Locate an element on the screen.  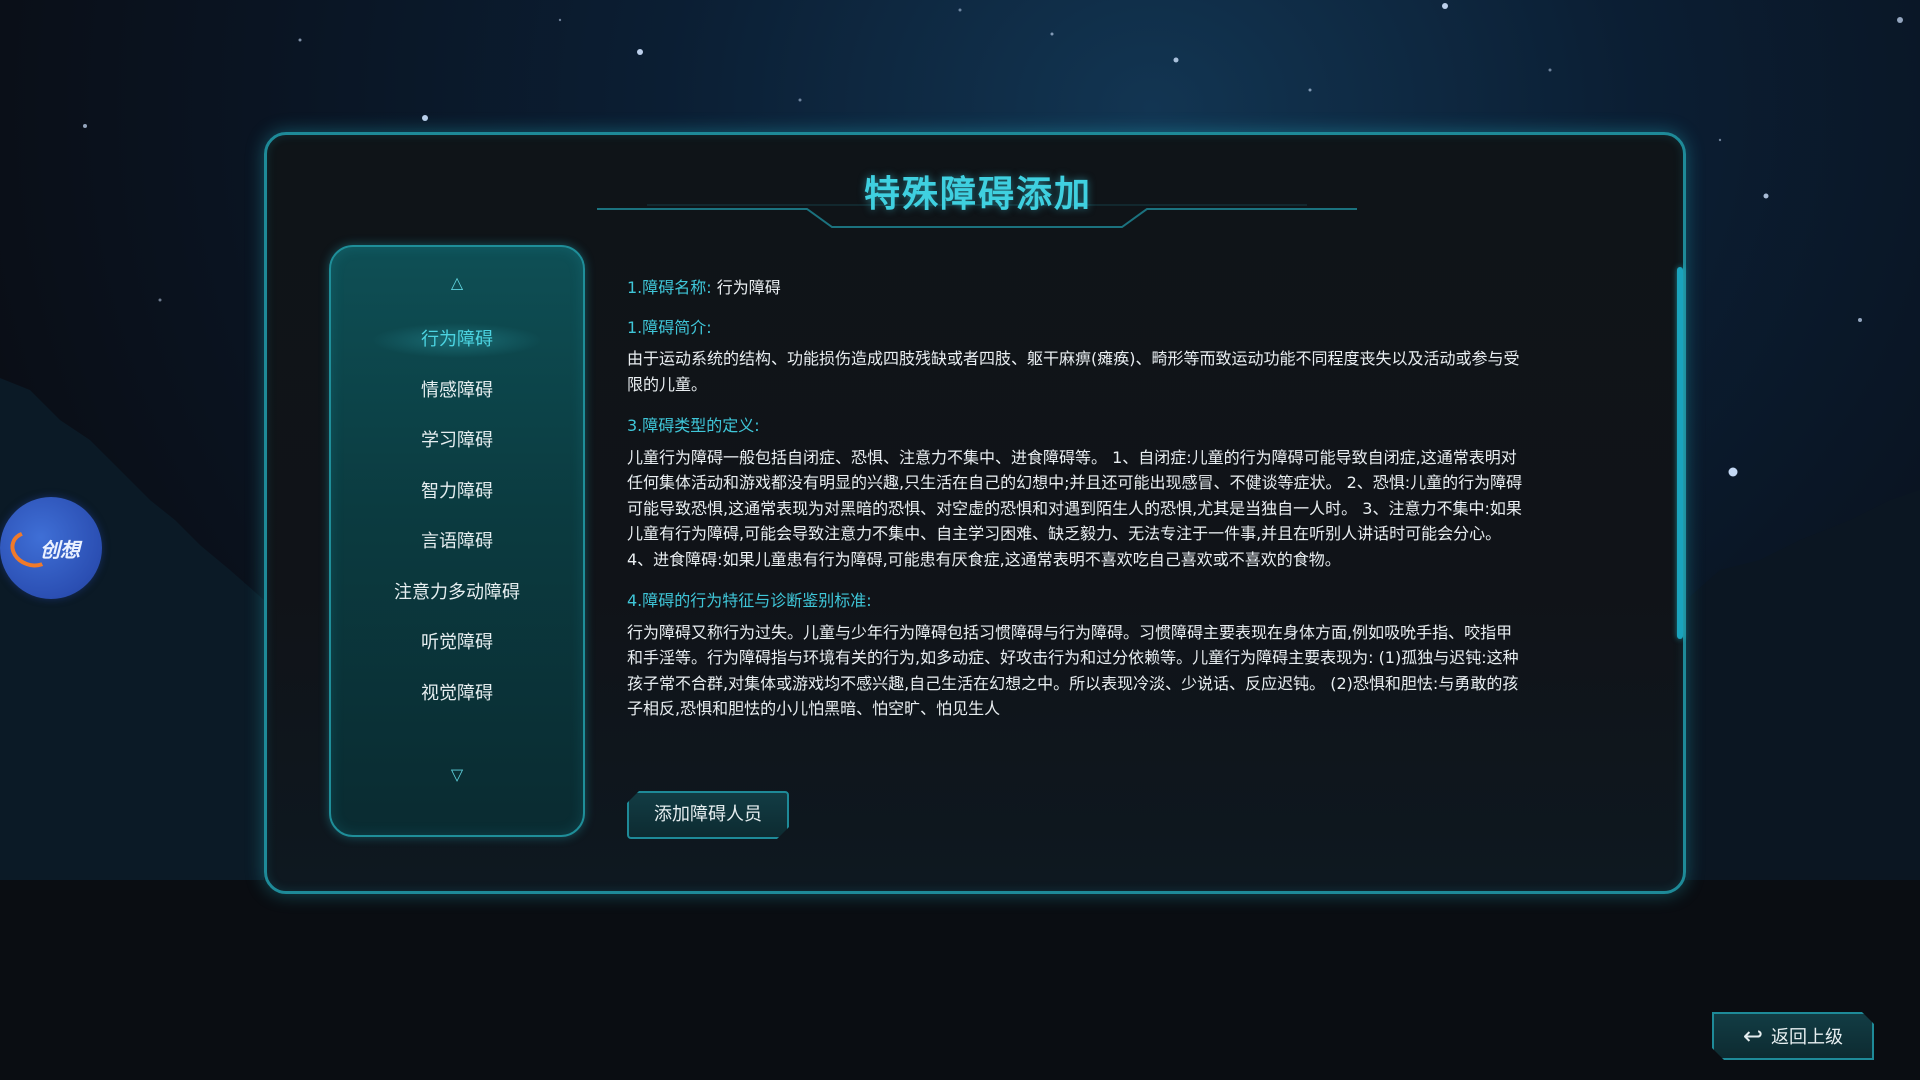
category-item-vision: 视觉障碍 is located at coordinates (457, 694).